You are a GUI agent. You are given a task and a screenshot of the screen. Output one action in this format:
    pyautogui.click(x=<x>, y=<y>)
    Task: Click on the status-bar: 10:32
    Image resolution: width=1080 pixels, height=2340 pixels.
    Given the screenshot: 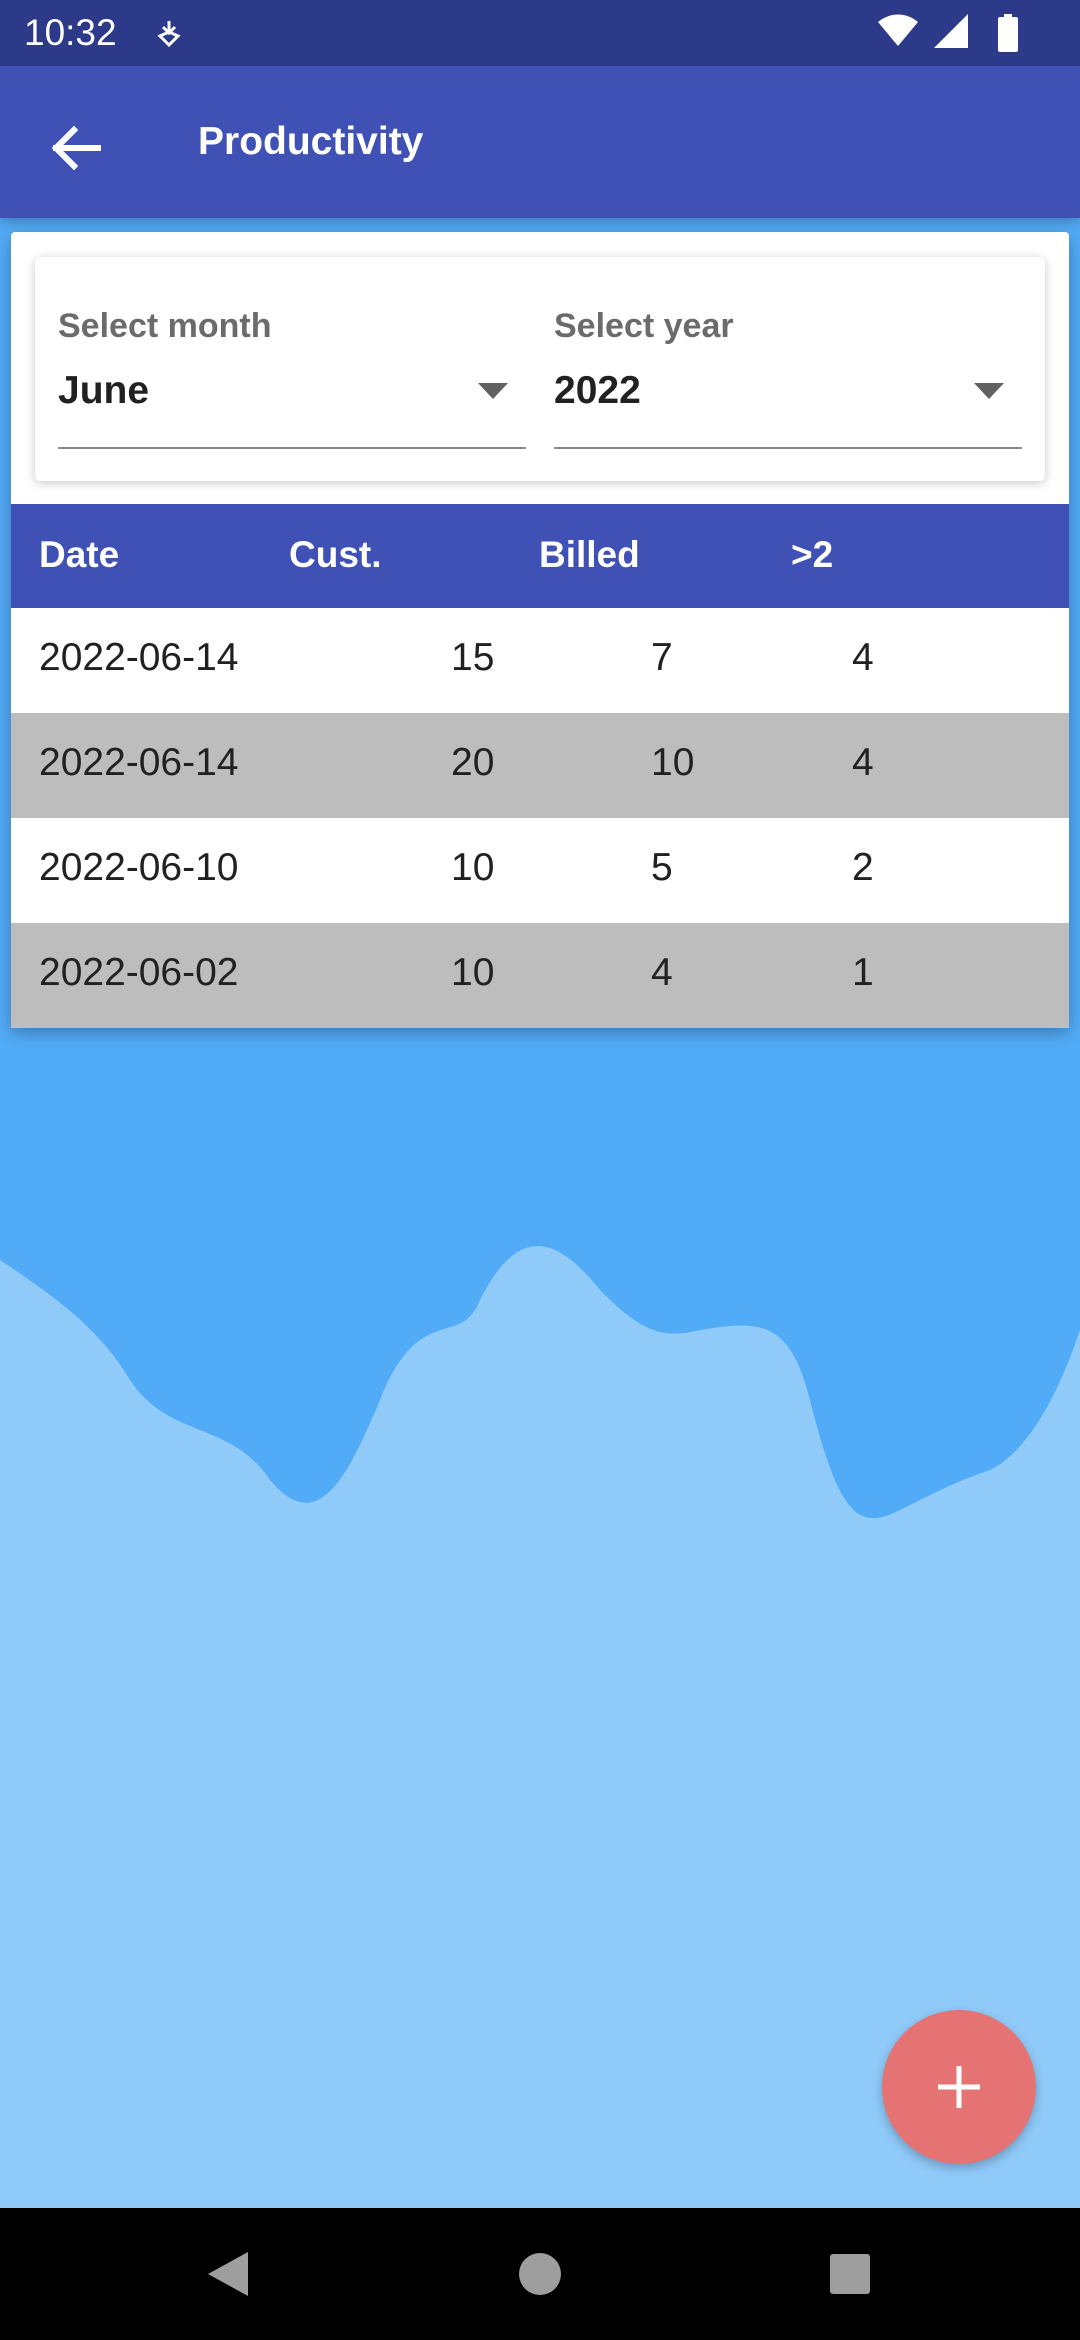 What is the action you would take?
    pyautogui.click(x=540, y=33)
    